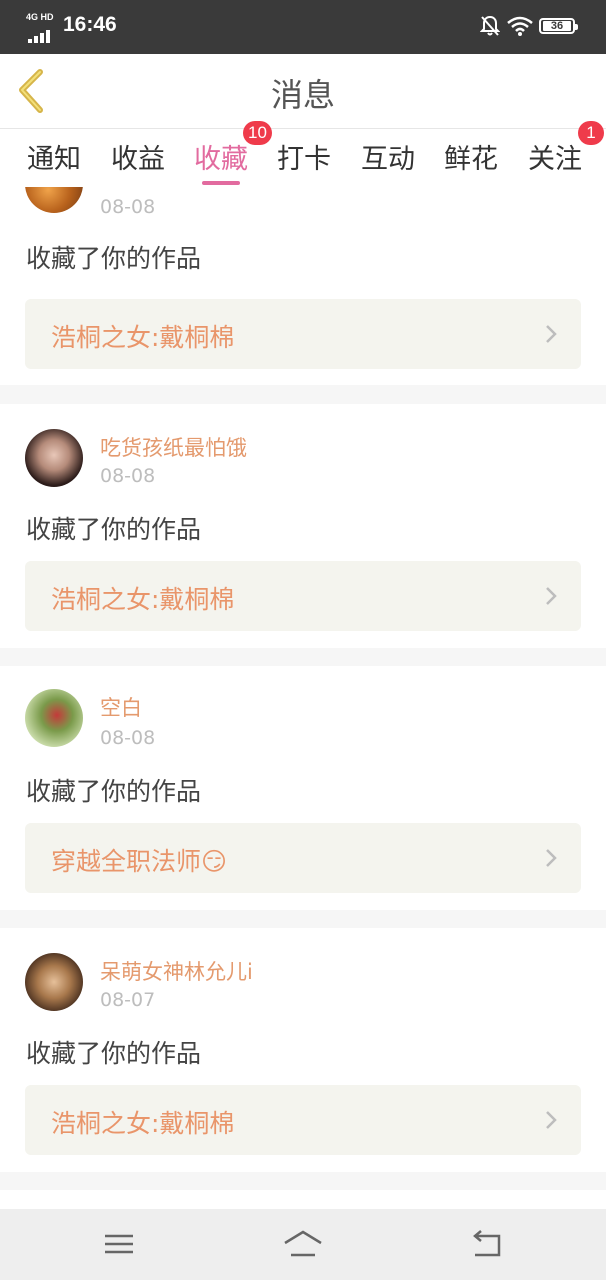  I want to click on tab-earnings: 收益, so click(138, 161).